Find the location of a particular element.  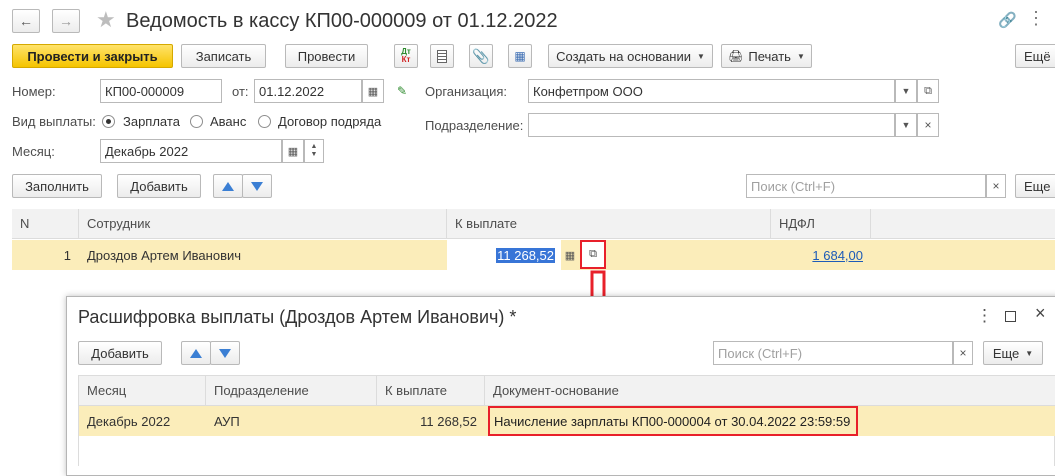

number-field: КП00-000009 is located at coordinates (161, 91).